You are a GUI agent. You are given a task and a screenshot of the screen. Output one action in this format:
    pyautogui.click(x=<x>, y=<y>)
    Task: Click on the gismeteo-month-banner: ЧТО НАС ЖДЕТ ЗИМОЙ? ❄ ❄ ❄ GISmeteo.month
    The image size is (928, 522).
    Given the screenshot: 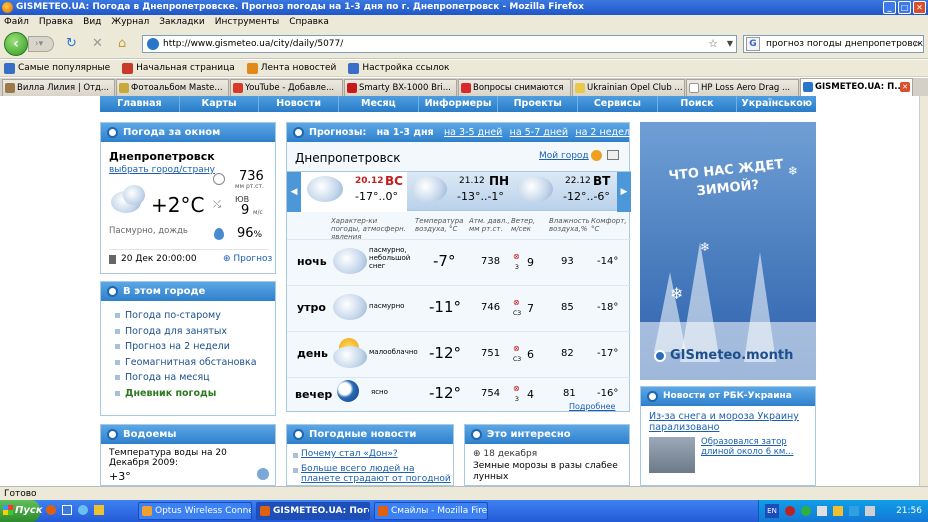 What is the action you would take?
    pyautogui.click(x=728, y=251)
    